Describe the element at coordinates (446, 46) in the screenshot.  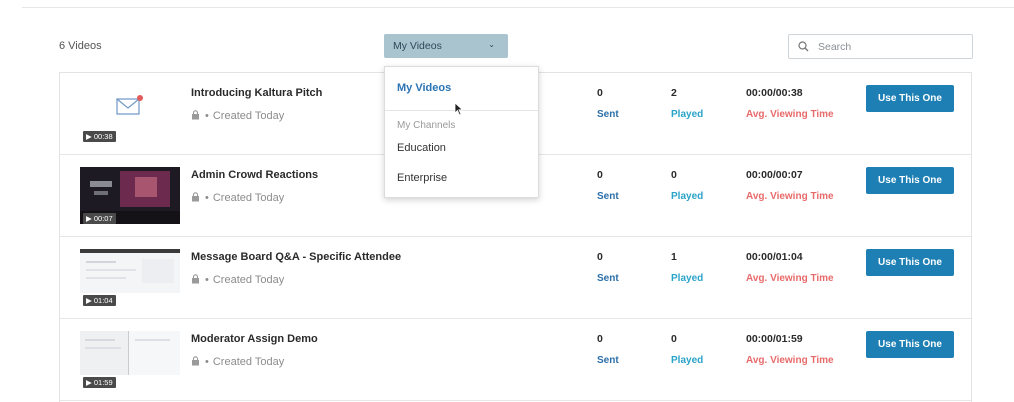
I see `filter-dropdown: My Videos ⌄` at that location.